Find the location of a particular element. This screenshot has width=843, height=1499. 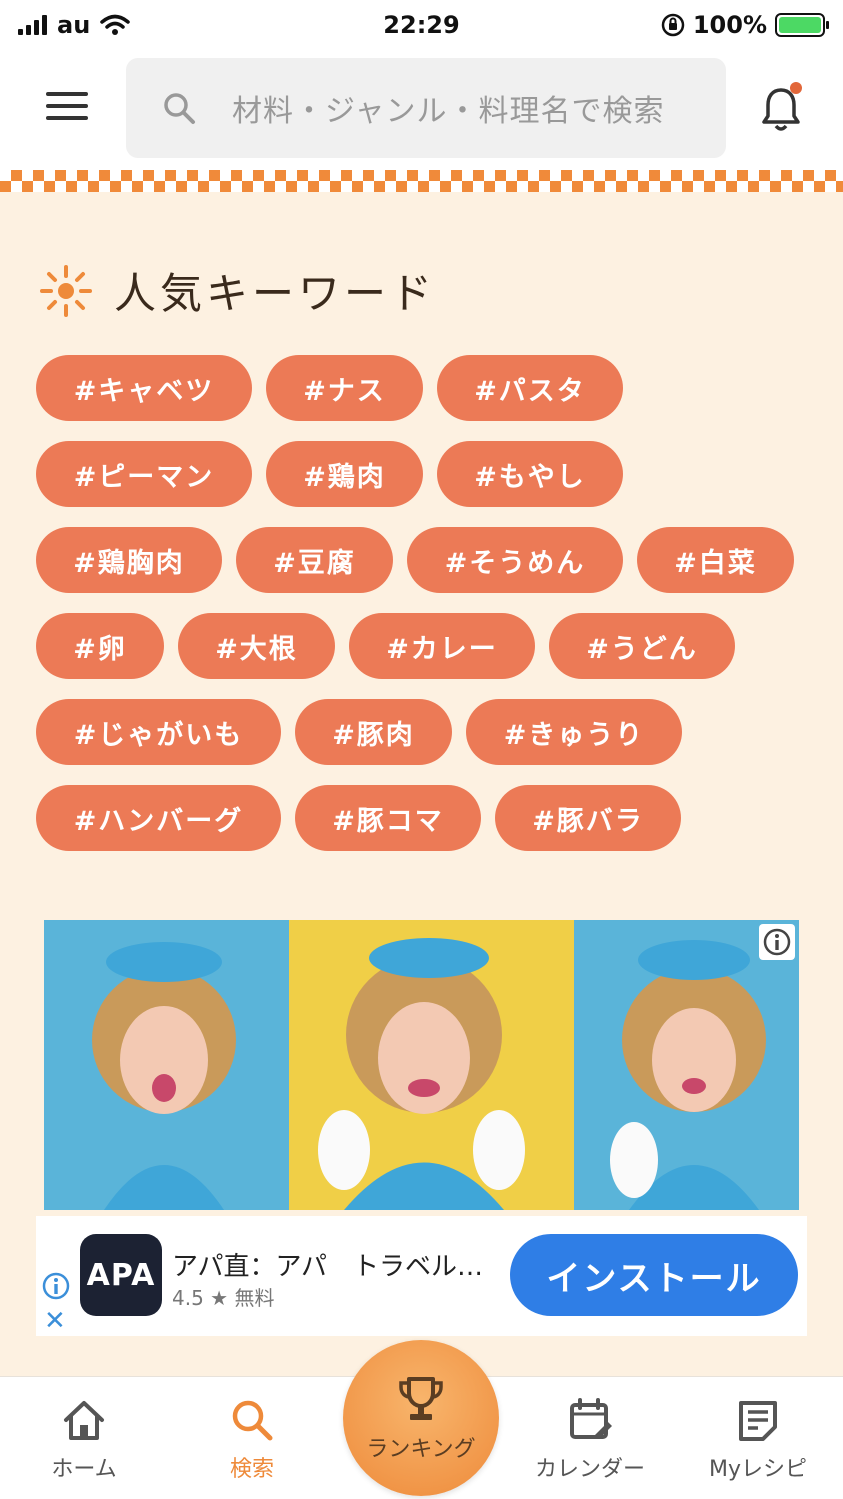

search-input: 材料・ジャンル・料理名で検索 is located at coordinates (426, 108).